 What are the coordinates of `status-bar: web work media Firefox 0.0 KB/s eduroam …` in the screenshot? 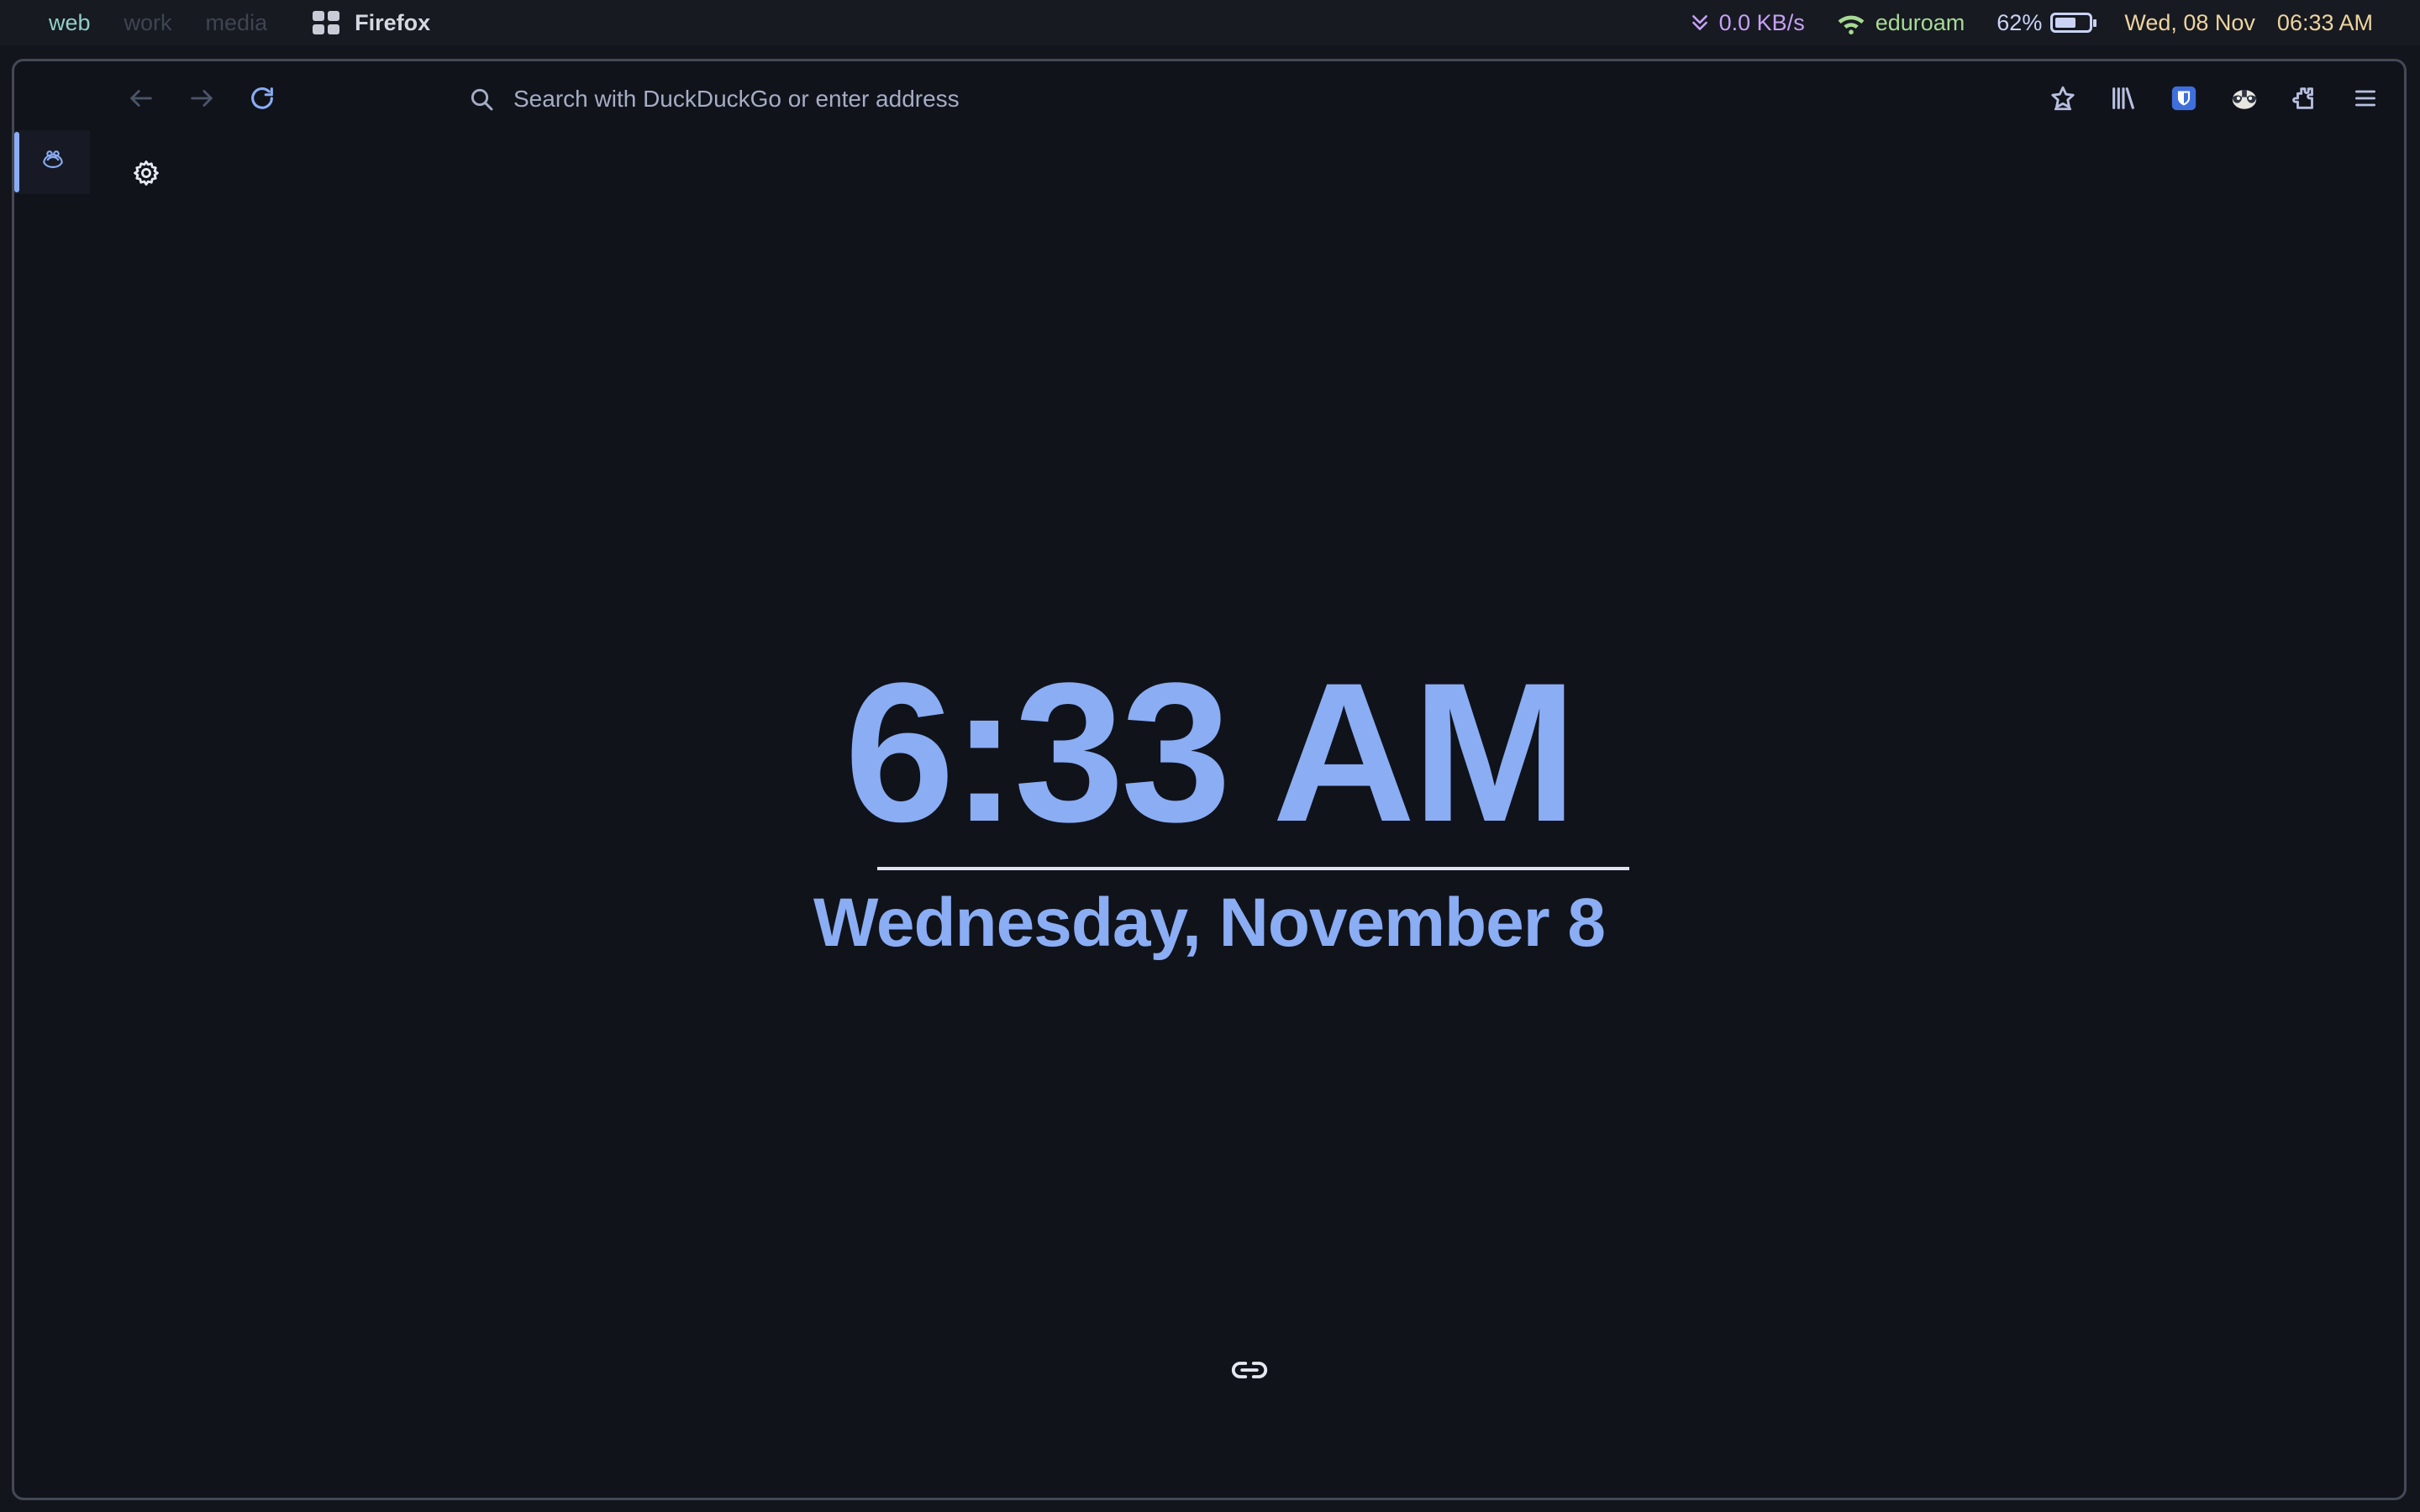 It's located at (1210, 22).